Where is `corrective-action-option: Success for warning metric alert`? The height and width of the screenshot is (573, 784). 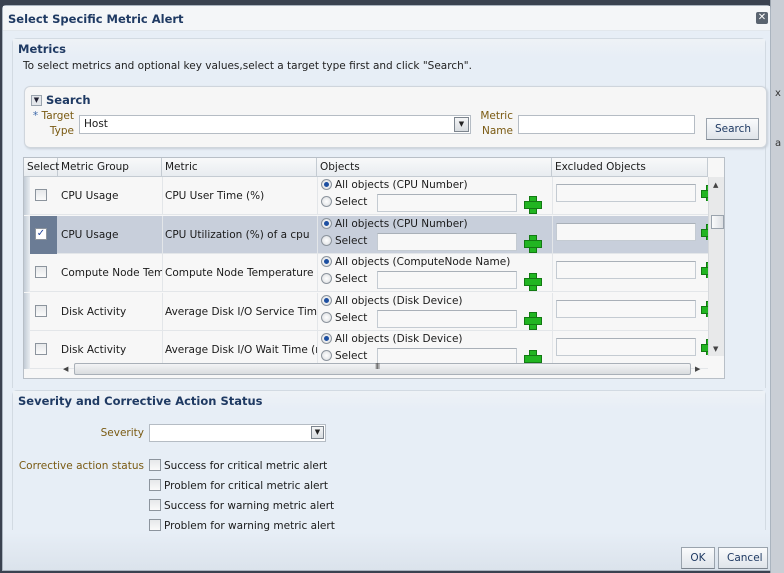
corrective-action-option: Success for warning metric alert is located at coordinates (241, 506).